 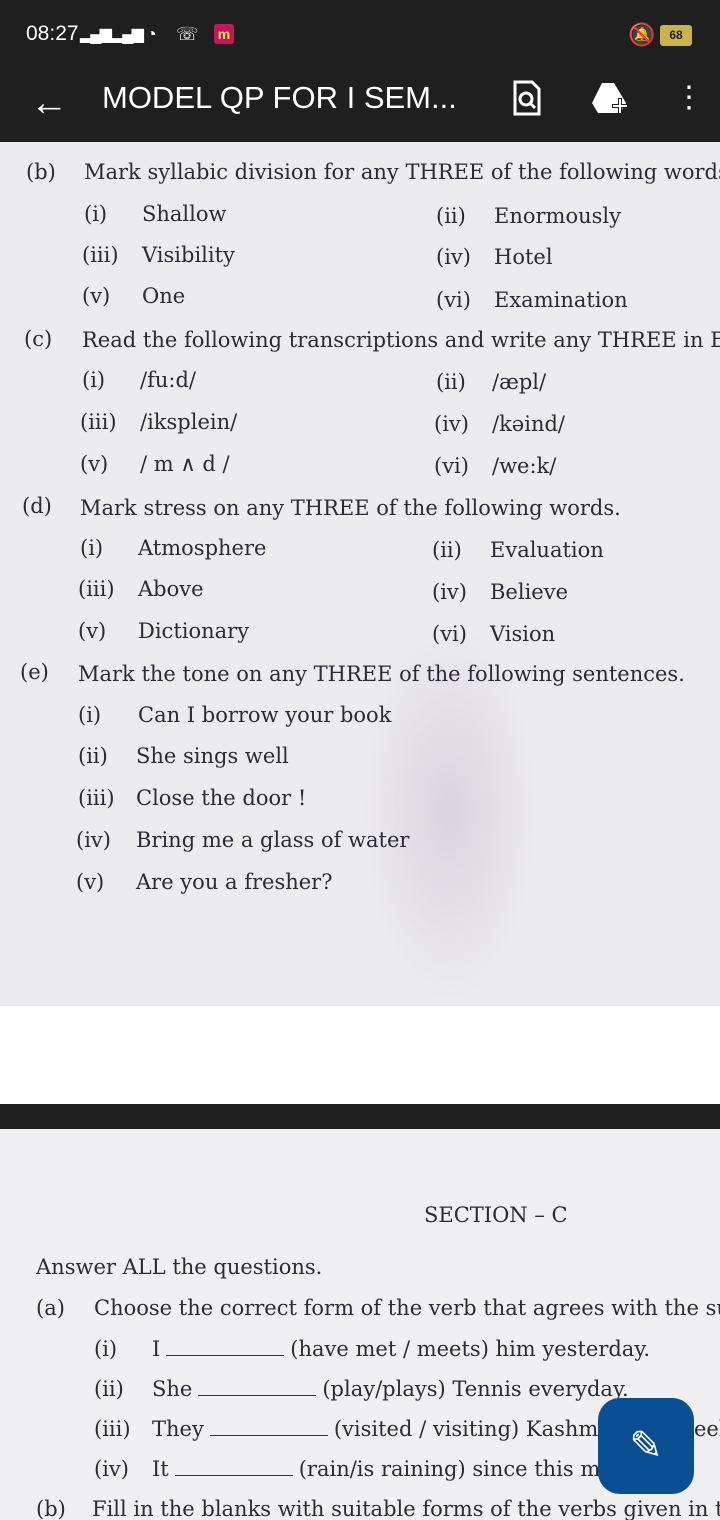 What do you see at coordinates (646, 1446) in the screenshot?
I see `edit-icon: ✎` at bounding box center [646, 1446].